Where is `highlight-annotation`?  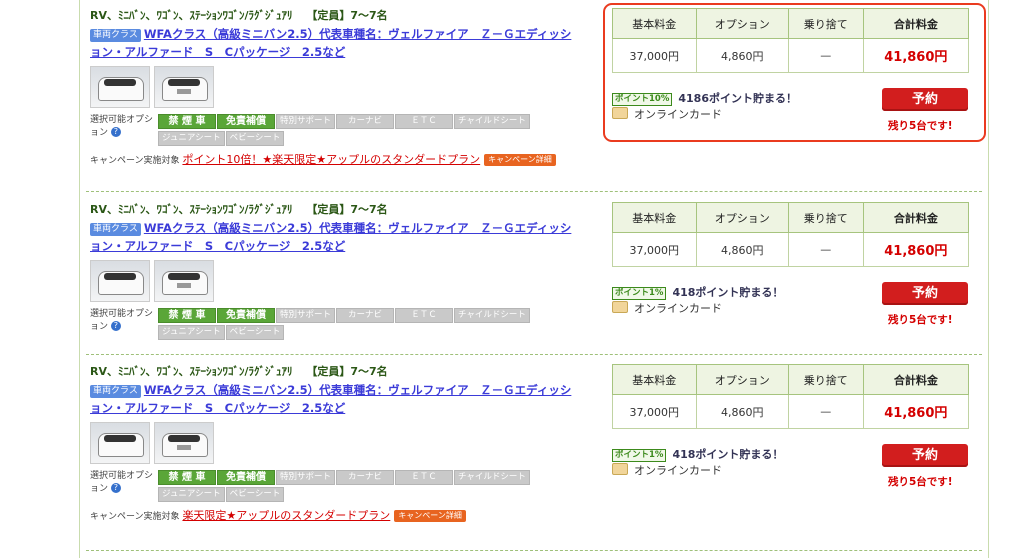 highlight-annotation is located at coordinates (794, 72).